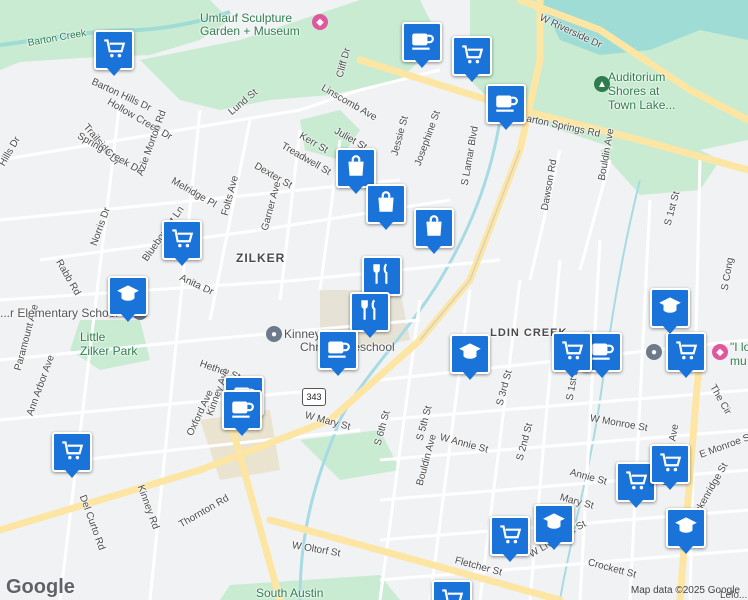 Image resolution: width=748 pixels, height=600 pixels. What do you see at coordinates (654, 352) in the screenshot?
I see `school-poi-icon: ●` at bounding box center [654, 352].